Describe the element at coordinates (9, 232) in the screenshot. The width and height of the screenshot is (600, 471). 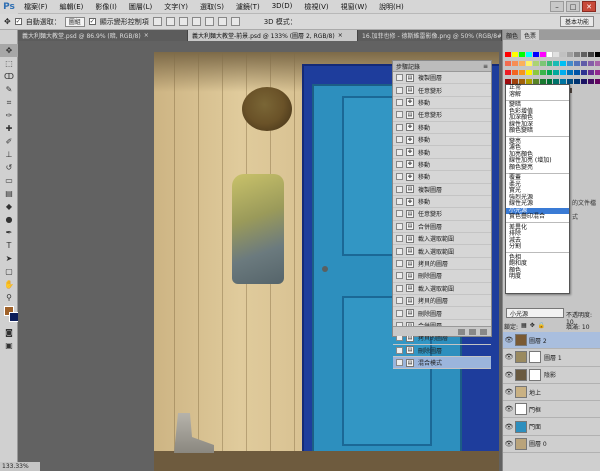
I see `pen-tool-icon: ✒` at that location.